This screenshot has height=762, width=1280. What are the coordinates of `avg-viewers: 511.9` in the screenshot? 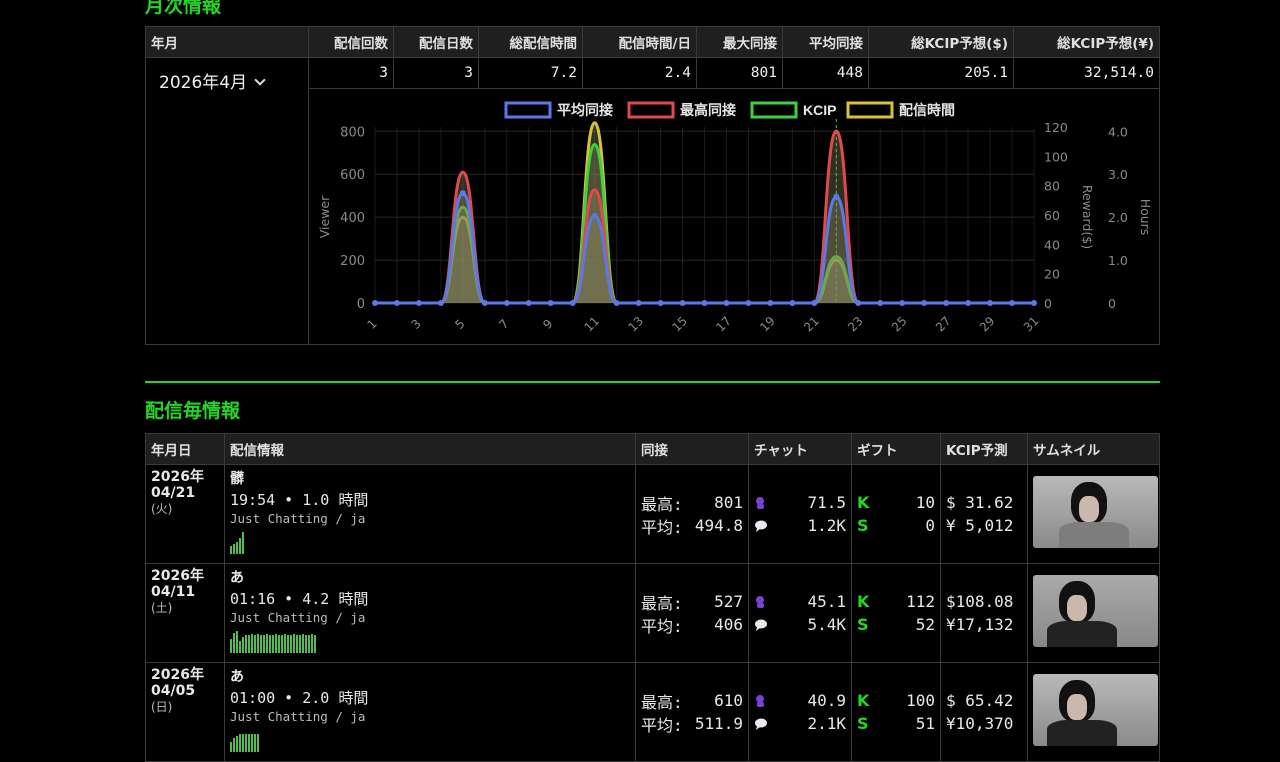 It's located at (718, 723).